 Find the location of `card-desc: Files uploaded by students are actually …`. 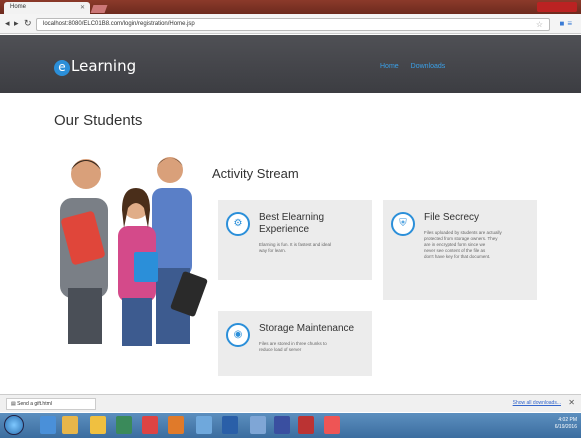

card-desc: Files uploaded by students are actually … is located at coordinates (463, 244).